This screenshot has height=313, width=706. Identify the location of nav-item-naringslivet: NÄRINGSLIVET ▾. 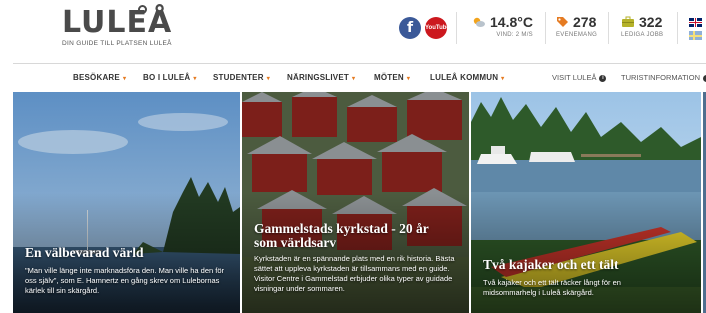
(321, 77).